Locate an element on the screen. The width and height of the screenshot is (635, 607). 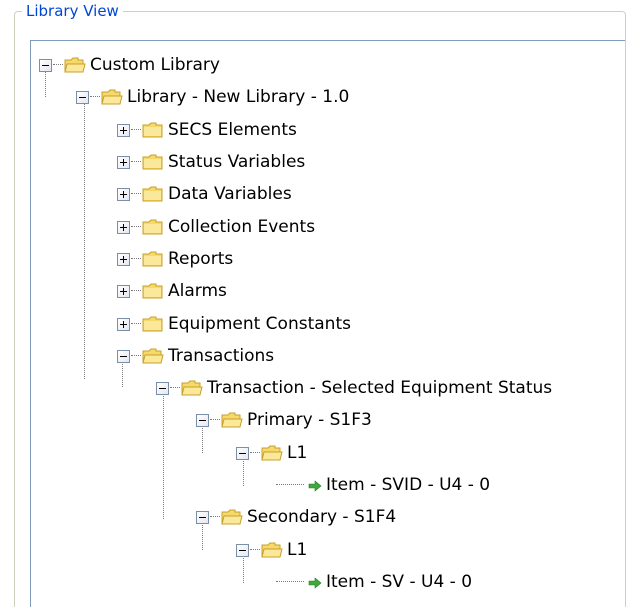
tree-node-label: Custom Library is located at coordinates (155, 65).